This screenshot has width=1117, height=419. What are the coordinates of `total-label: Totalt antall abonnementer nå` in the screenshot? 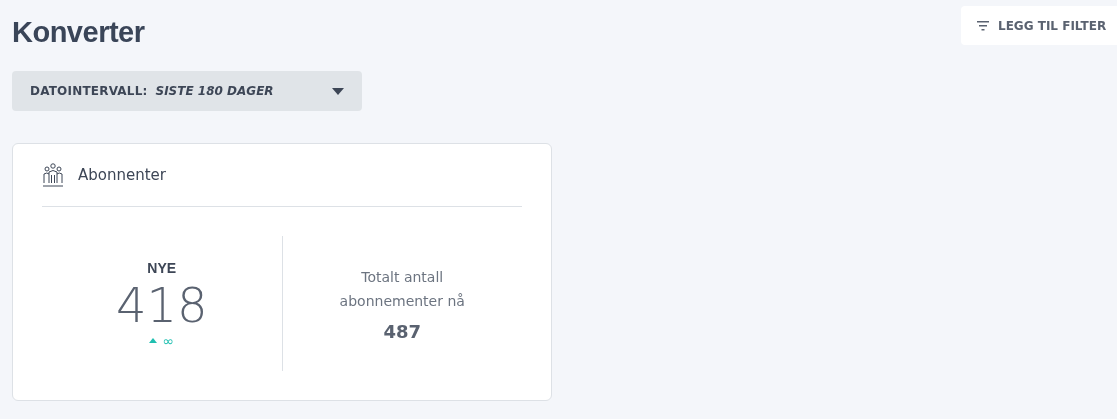 It's located at (402, 289).